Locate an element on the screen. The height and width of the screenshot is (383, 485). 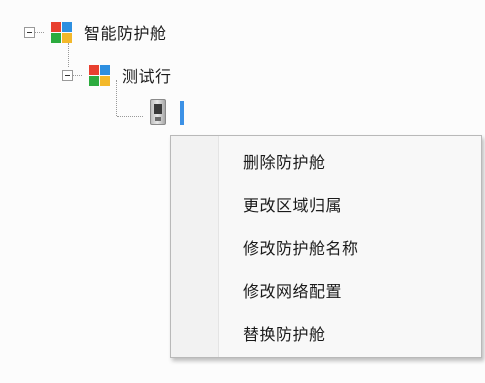
menu-item-label: 修改网络配置 is located at coordinates (293, 291).